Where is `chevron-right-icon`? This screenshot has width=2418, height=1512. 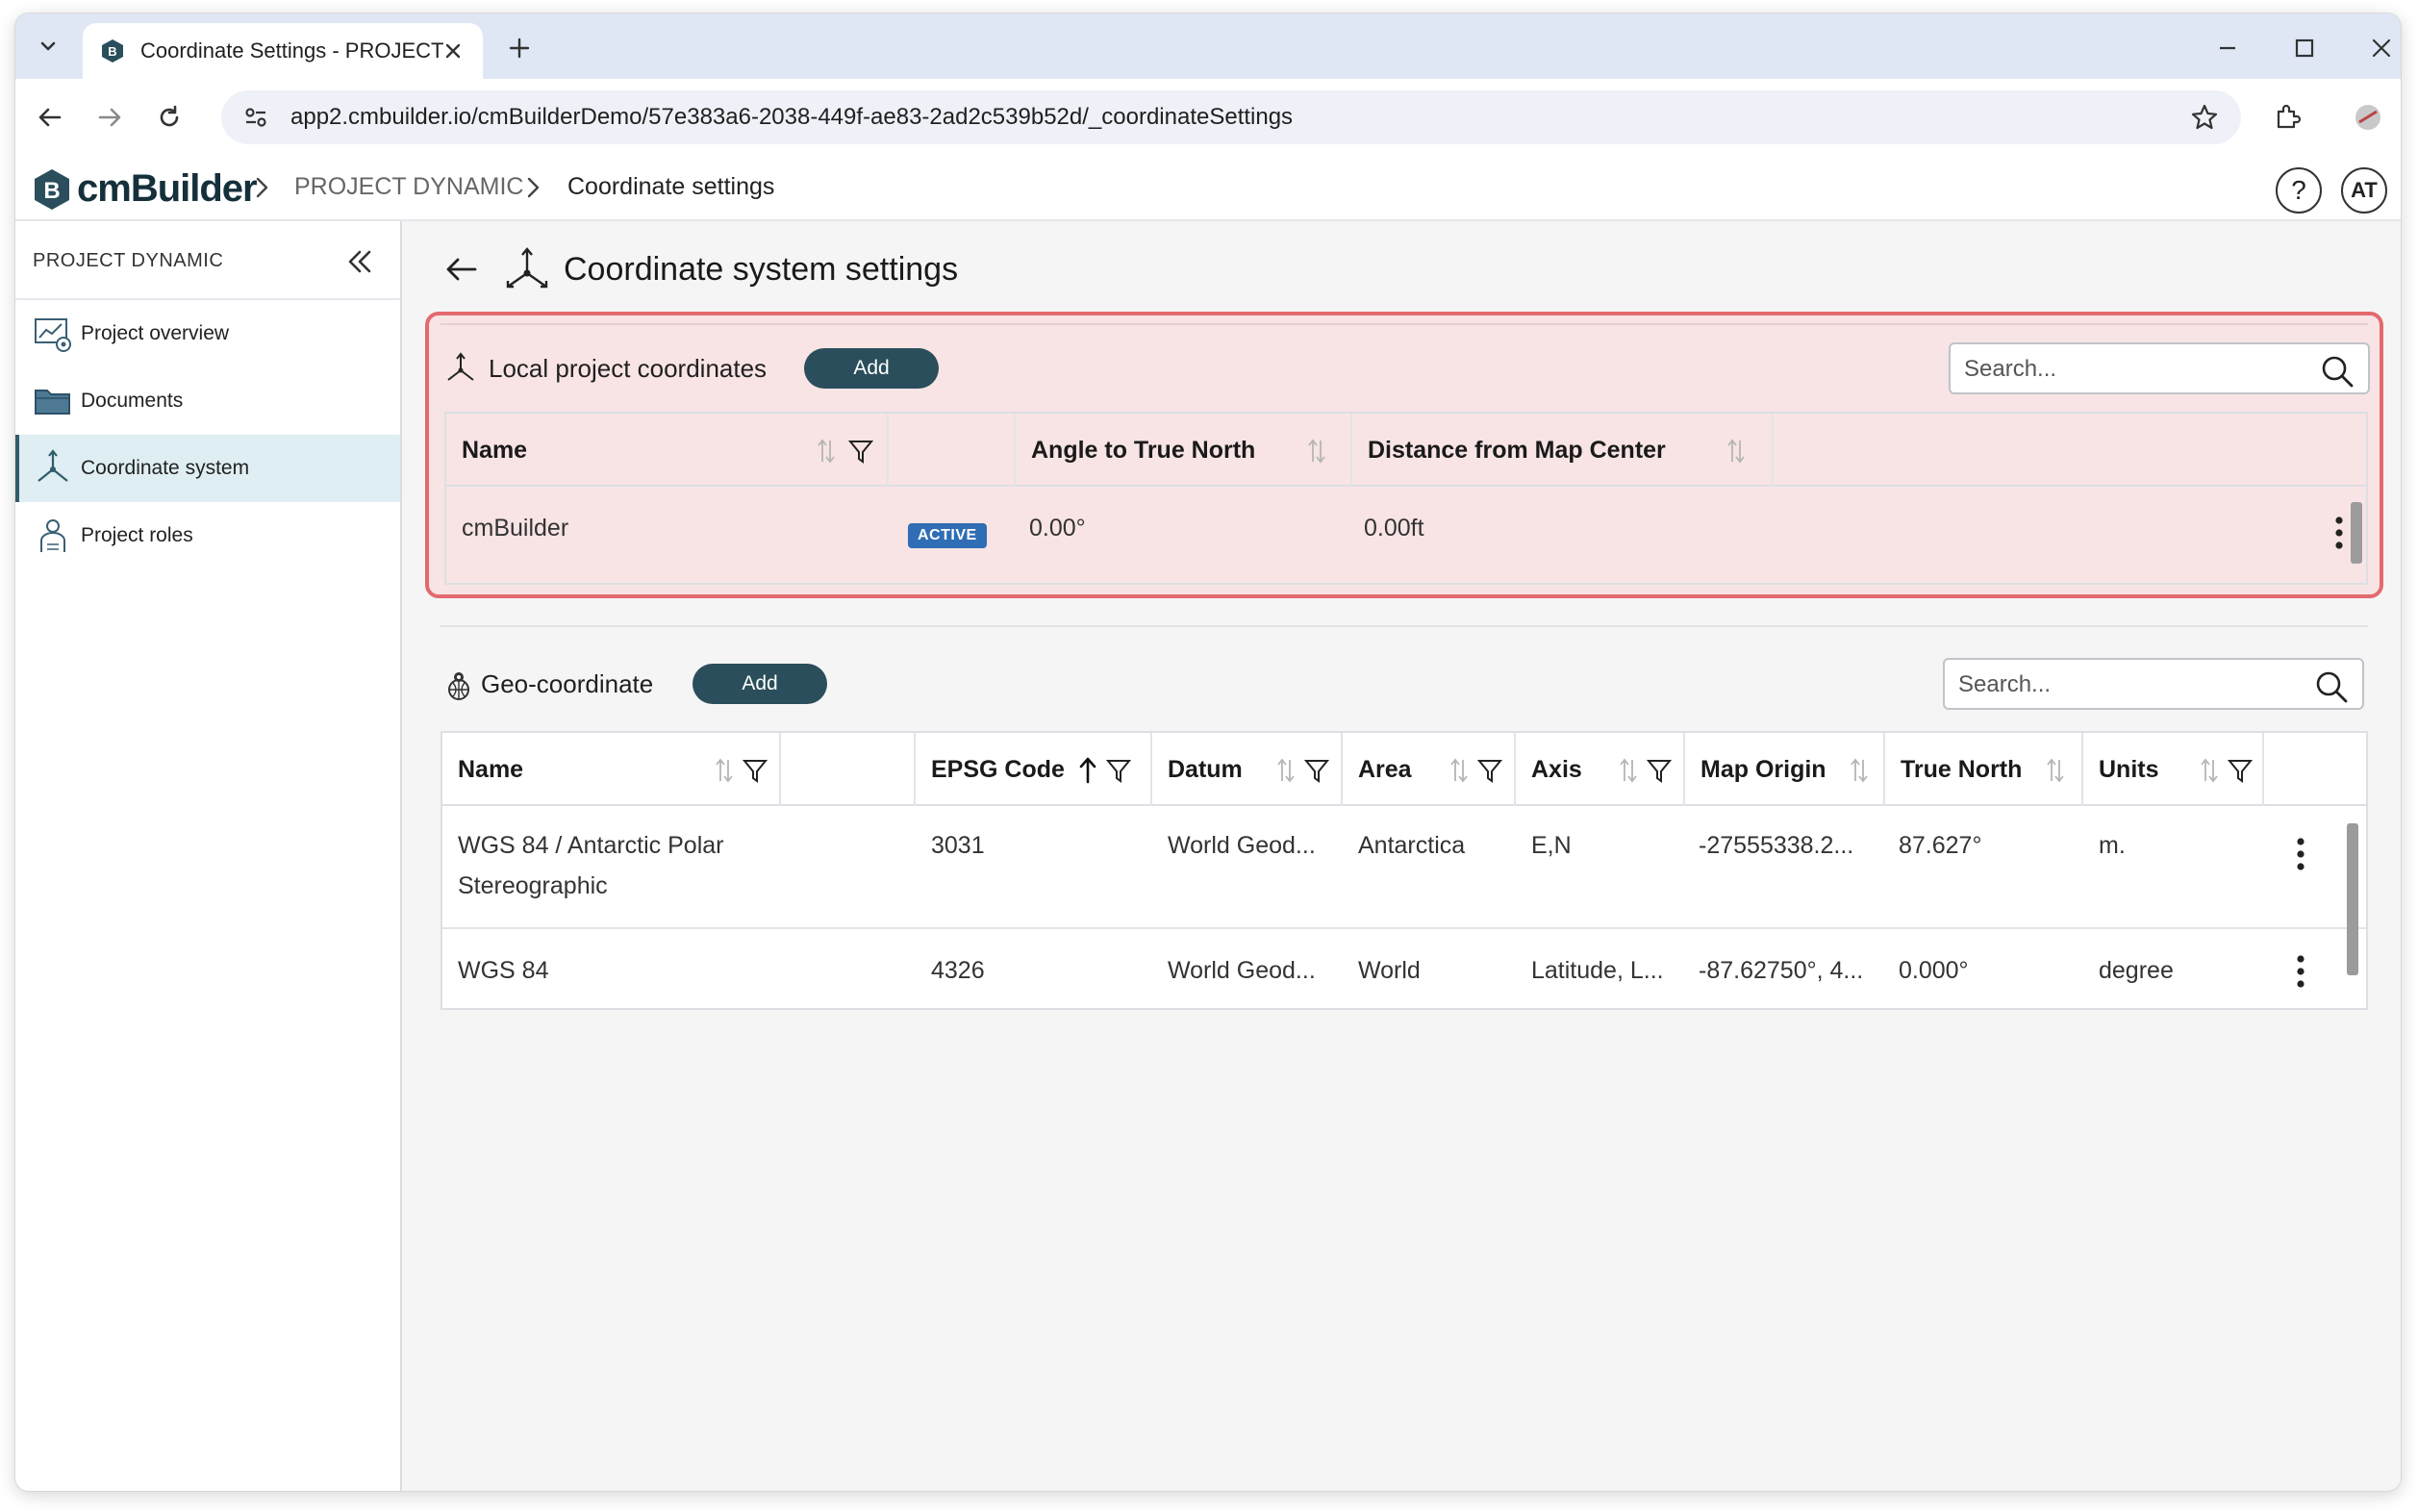 chevron-right-icon is located at coordinates (262, 188).